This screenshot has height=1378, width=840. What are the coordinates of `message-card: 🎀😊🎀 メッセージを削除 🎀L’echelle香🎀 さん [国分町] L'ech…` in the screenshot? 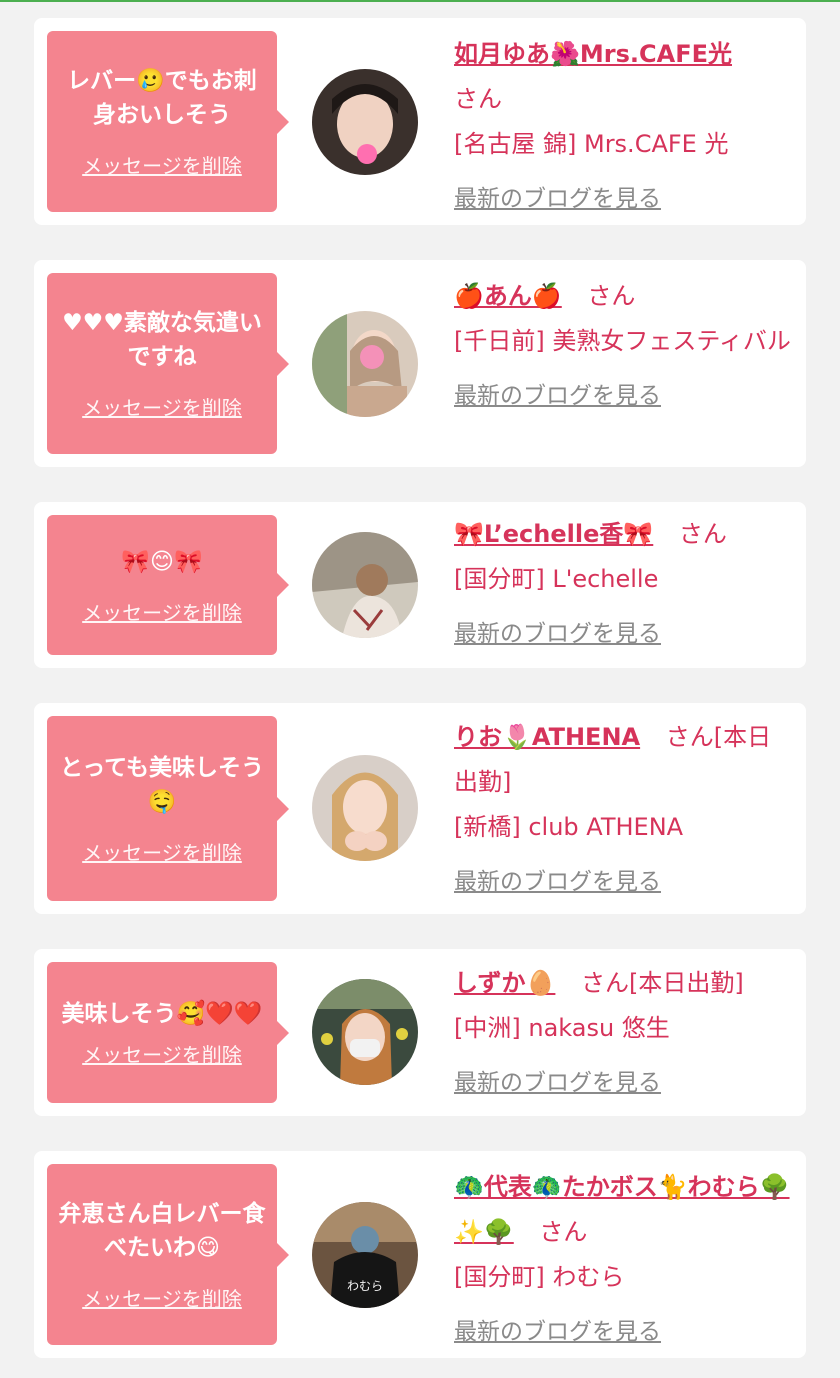 It's located at (420, 585).